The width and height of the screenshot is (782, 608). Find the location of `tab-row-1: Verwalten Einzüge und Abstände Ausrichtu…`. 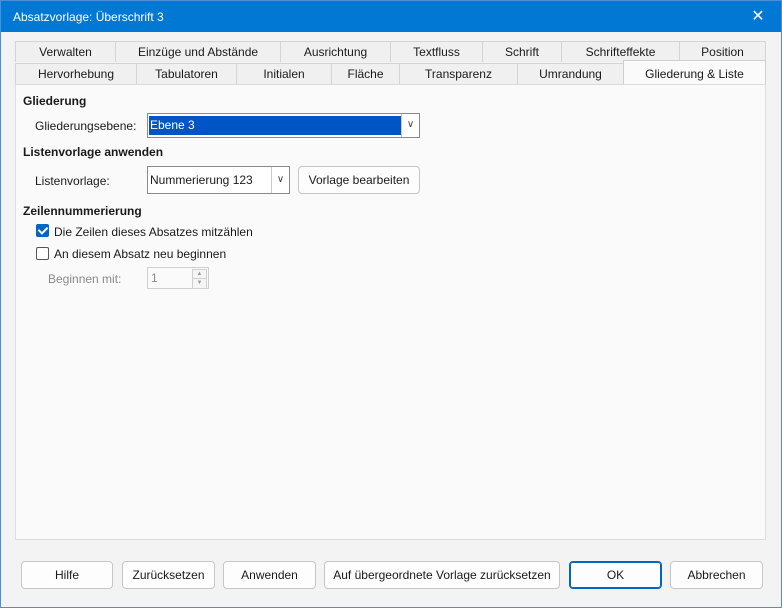

tab-row-1: Verwalten Einzüge und Abstände Ausrichtu… is located at coordinates (390, 51).